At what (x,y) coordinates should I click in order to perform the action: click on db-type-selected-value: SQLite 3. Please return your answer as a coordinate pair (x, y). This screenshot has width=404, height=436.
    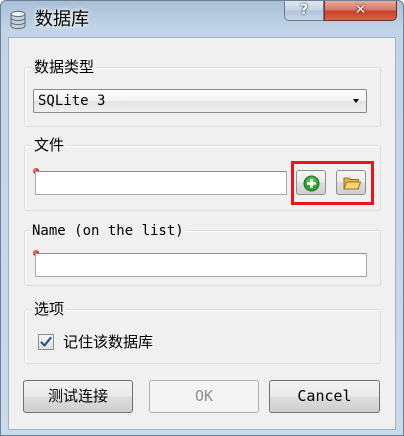
    Looking at the image, I should click on (72, 101).